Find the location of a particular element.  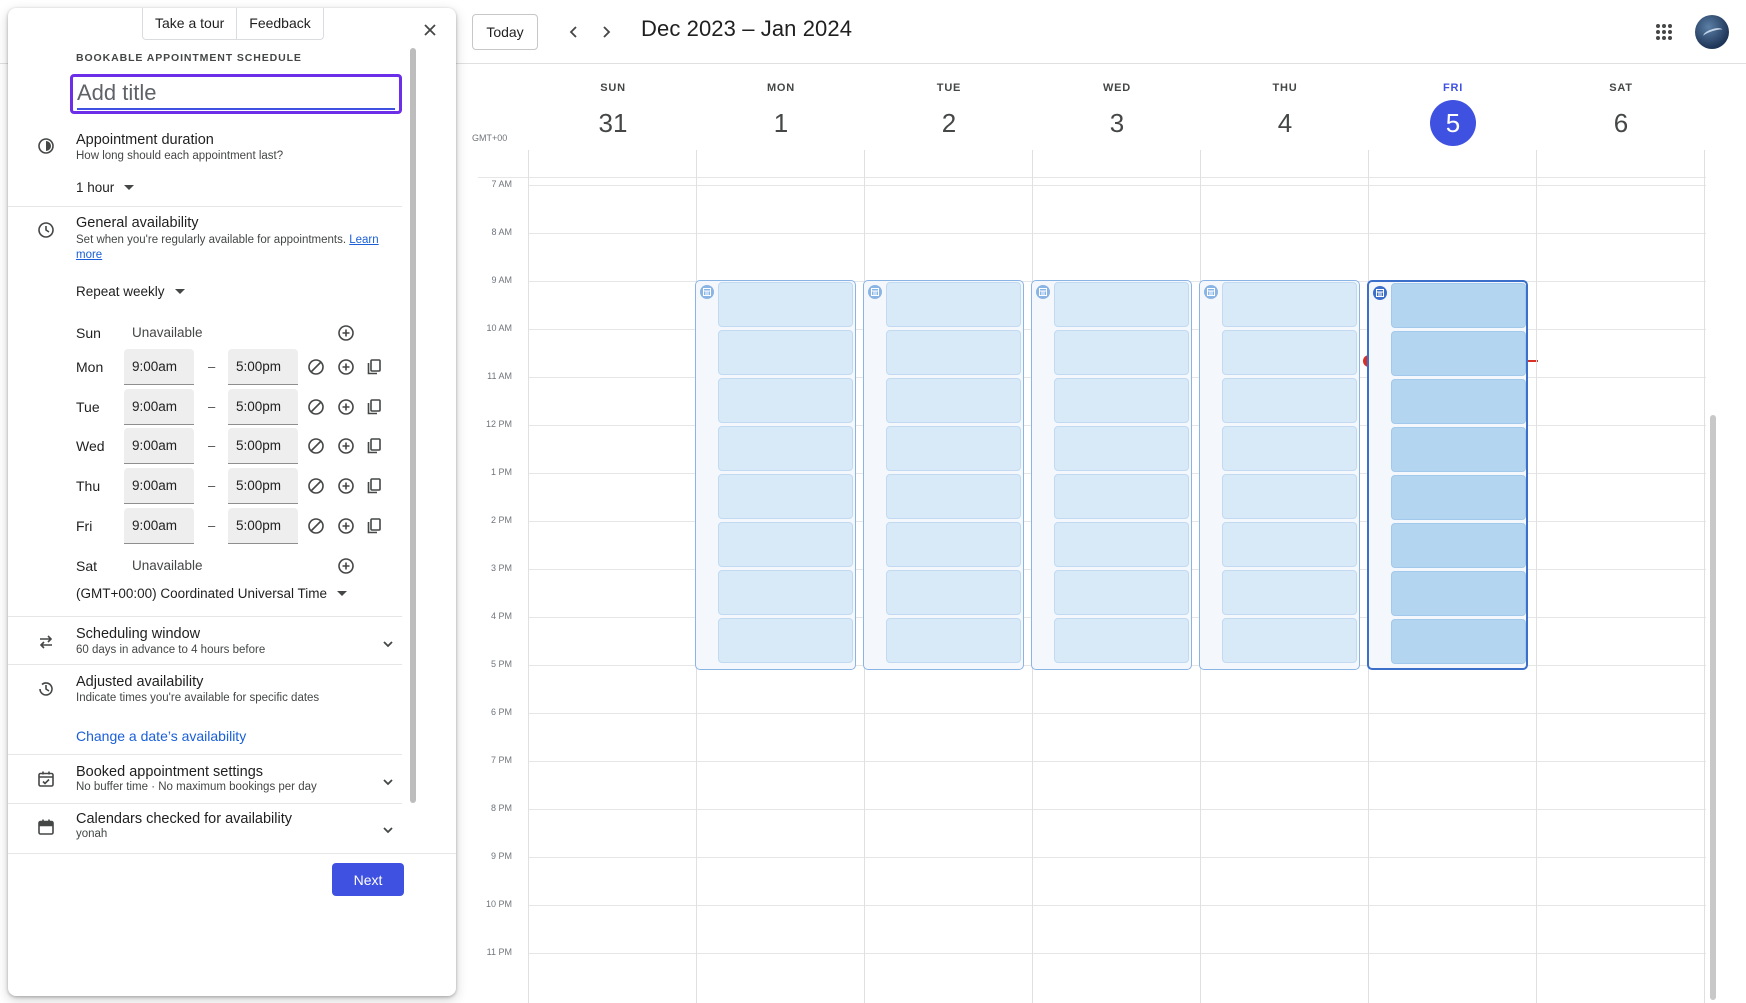

expand-scheduling-window-button is located at coordinates (388, 644).